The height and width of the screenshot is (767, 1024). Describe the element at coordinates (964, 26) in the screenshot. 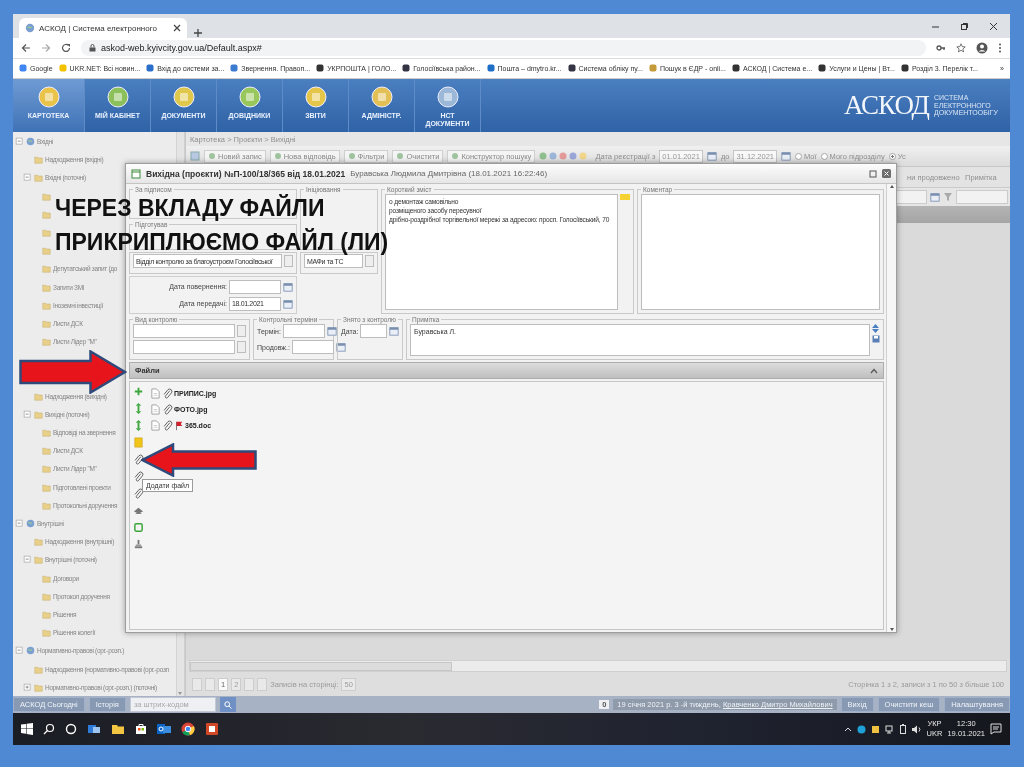

I see `restore-icon` at that location.